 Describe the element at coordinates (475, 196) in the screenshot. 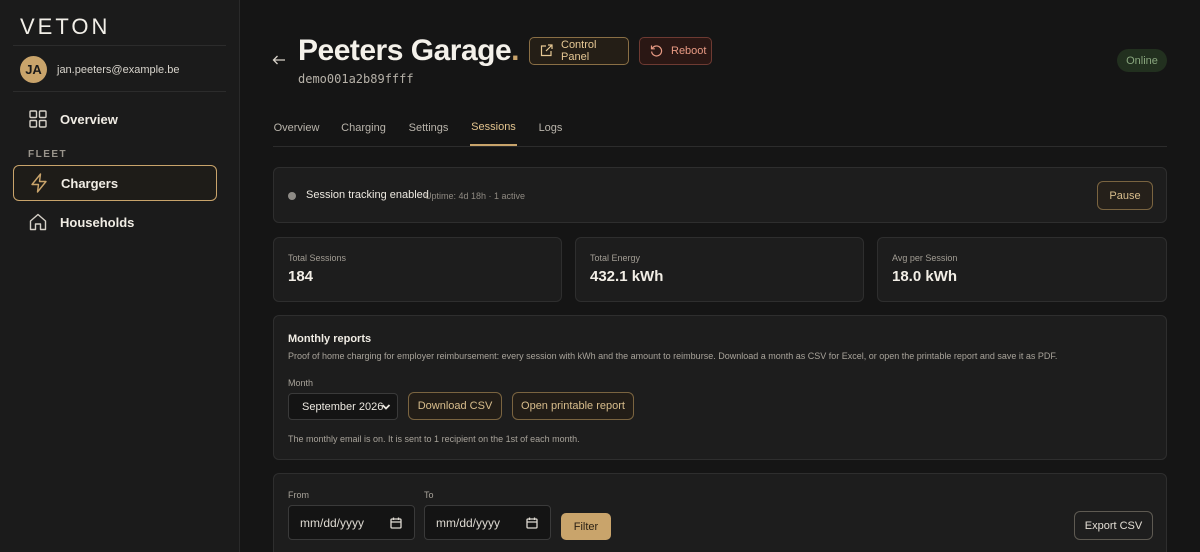

I see `tracking-uptime: Uptime: 4d 18h · 1 active` at that location.